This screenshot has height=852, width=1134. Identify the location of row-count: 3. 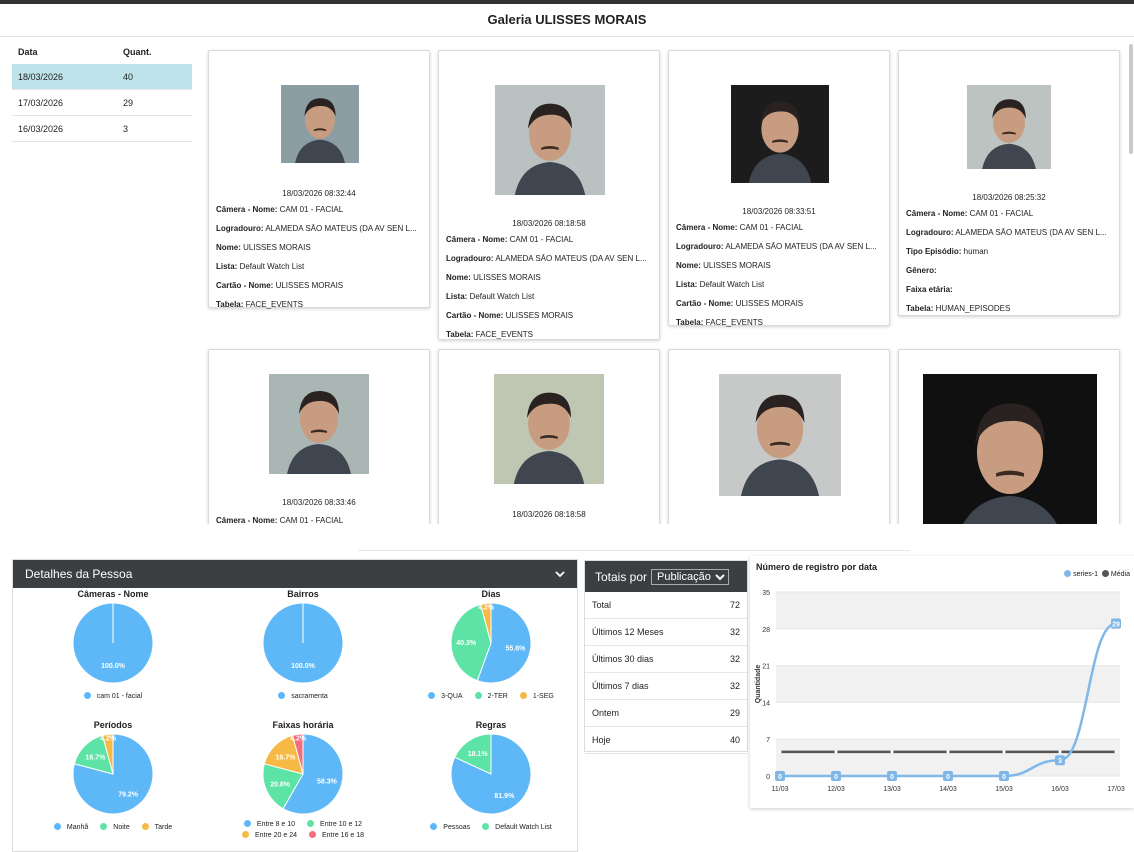
(126, 128).